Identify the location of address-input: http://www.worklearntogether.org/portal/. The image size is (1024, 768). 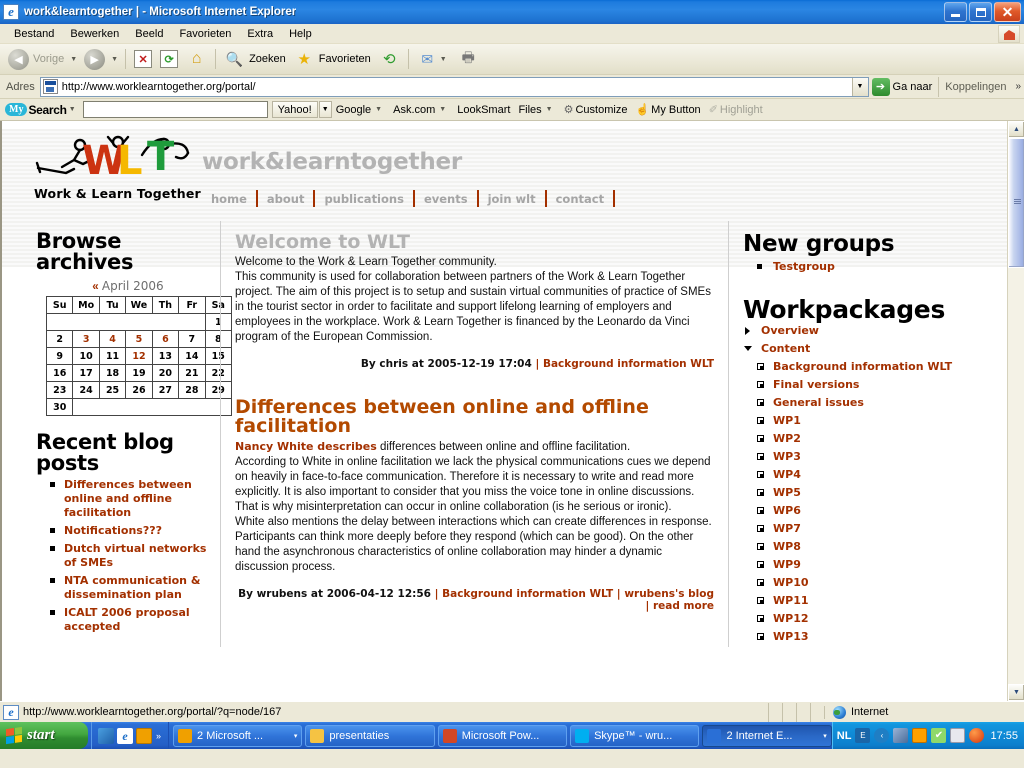
(457, 87).